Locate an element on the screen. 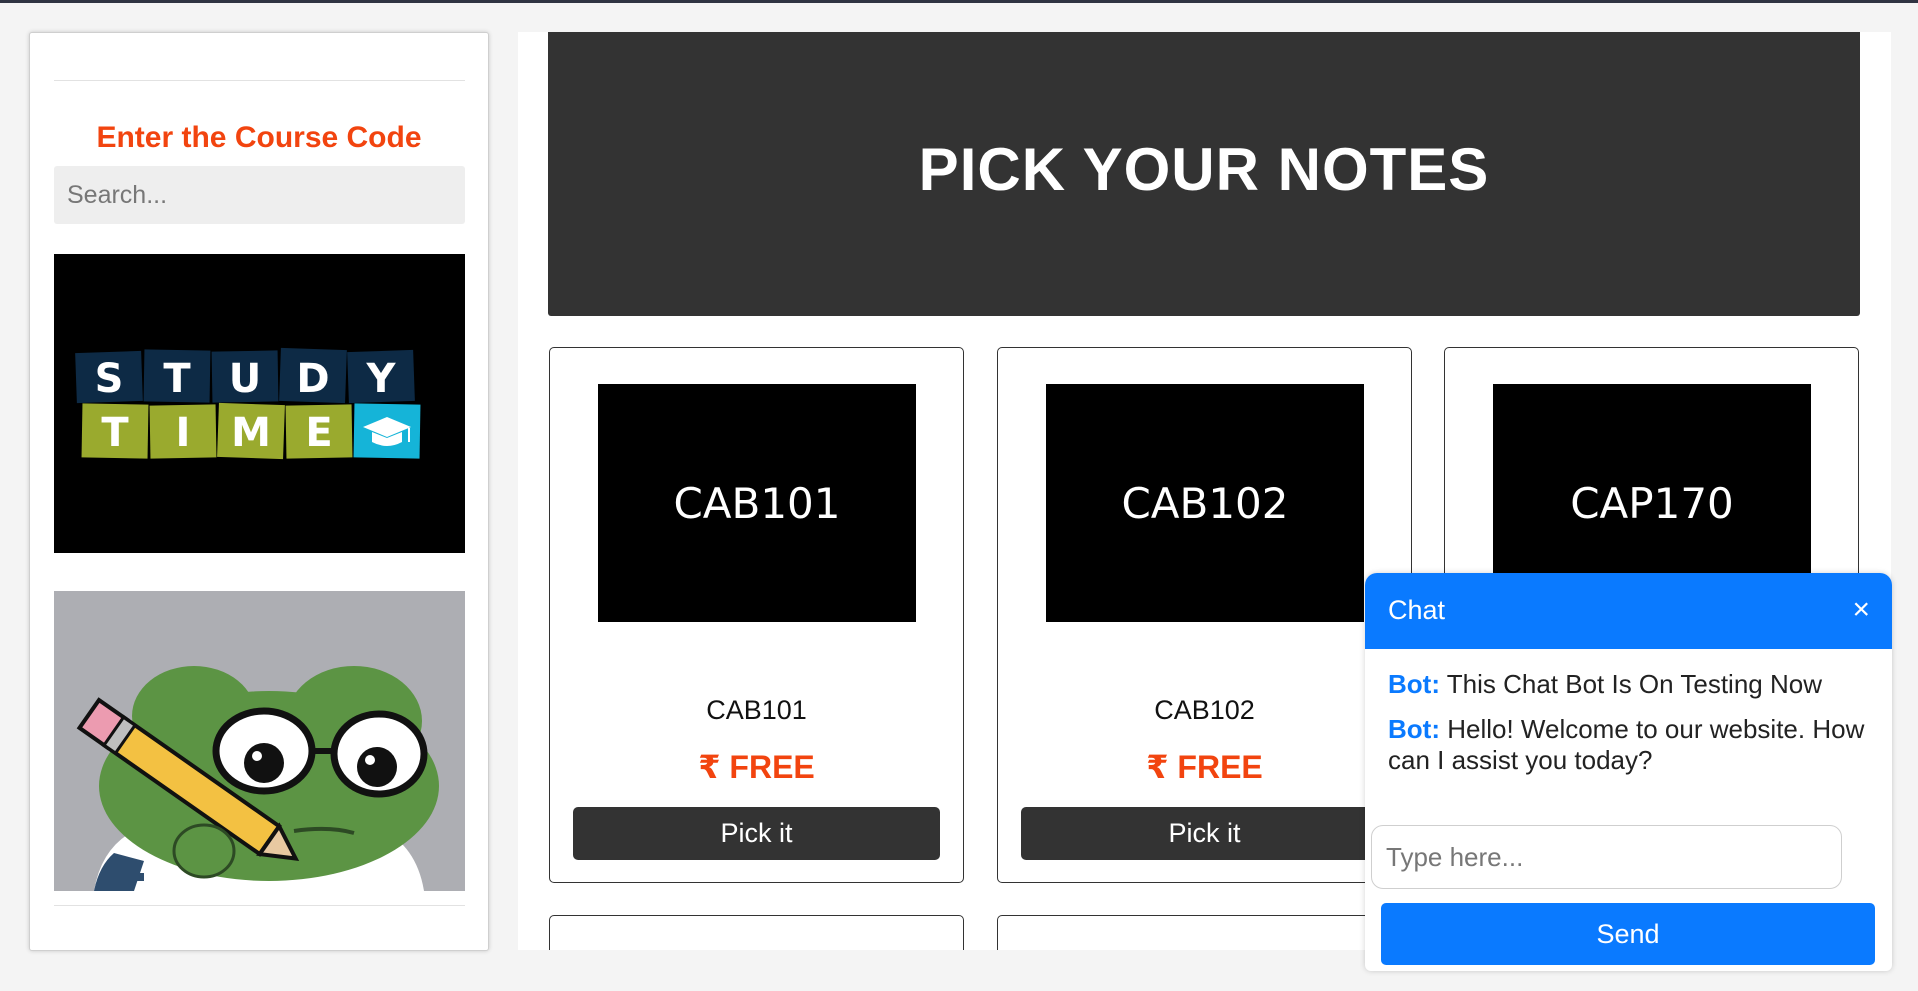 This screenshot has width=1918, height=991. send-button: Send is located at coordinates (1628, 934).